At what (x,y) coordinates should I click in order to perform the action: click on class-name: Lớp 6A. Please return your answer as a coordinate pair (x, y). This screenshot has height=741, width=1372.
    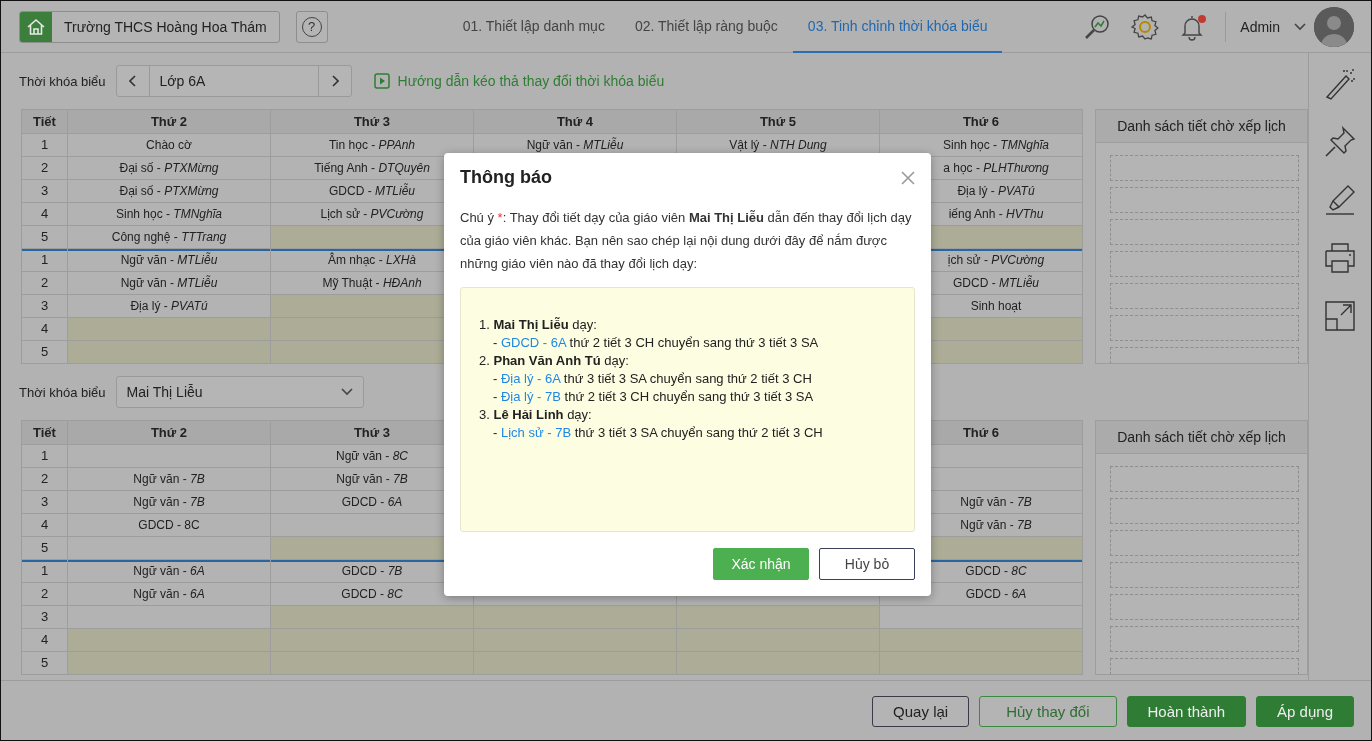
    Looking at the image, I should click on (233, 81).